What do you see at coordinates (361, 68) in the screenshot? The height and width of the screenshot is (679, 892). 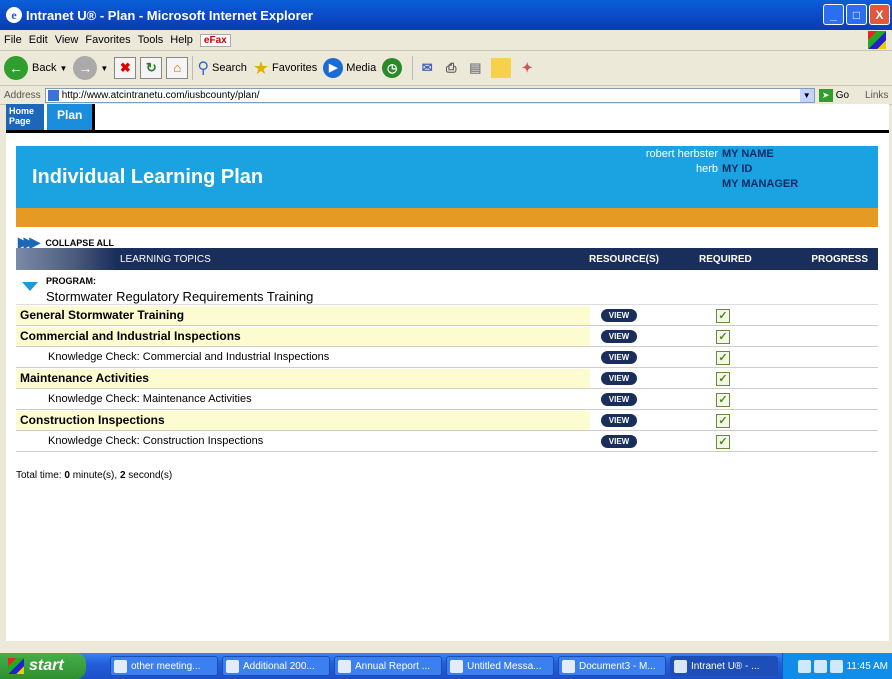 I see `media-label: Media` at bounding box center [361, 68].